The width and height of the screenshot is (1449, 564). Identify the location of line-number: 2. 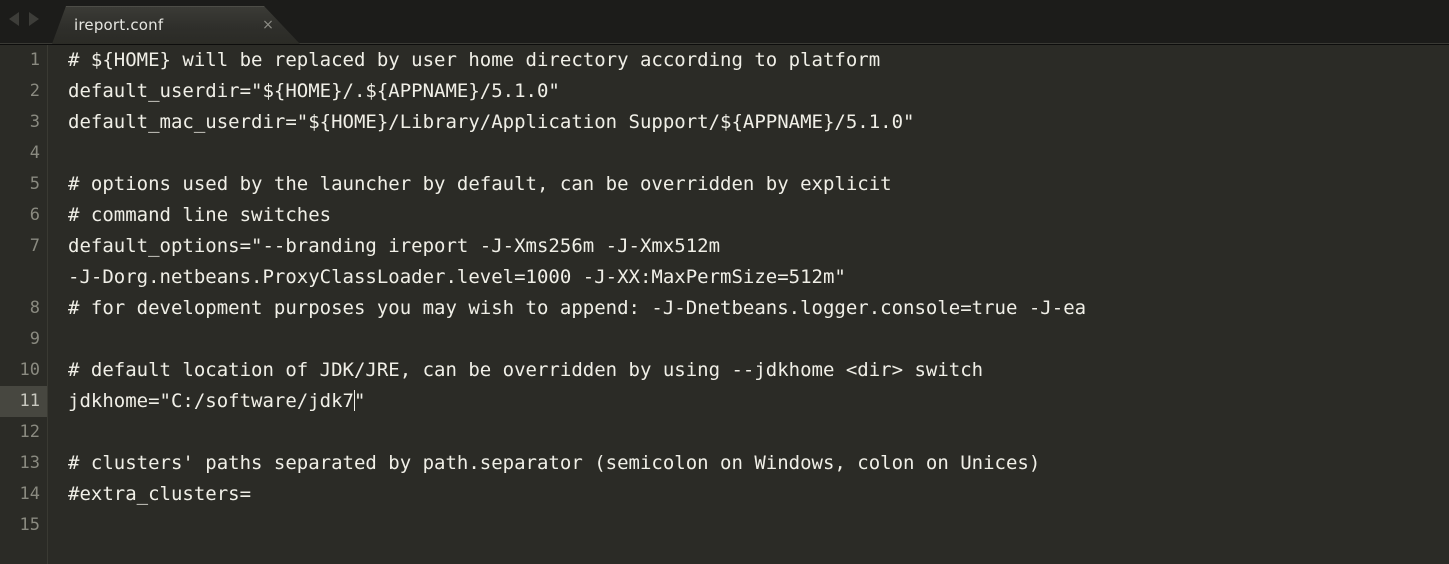
(34, 91).